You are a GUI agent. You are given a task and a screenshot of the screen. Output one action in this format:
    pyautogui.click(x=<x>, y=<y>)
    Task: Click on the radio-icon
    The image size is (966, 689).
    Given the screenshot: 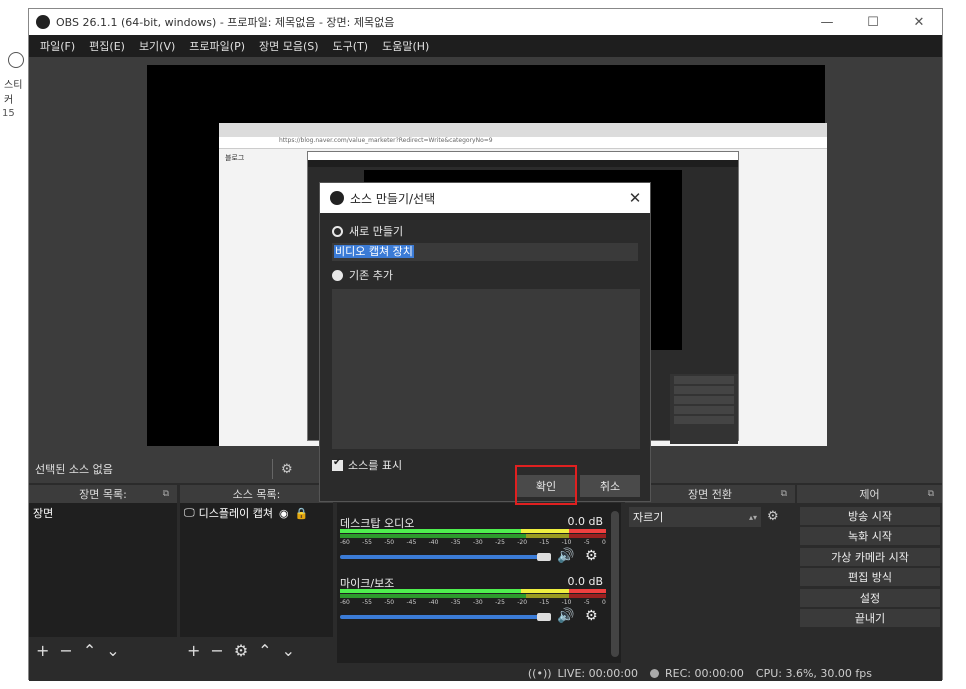 What is the action you would take?
    pyautogui.click(x=337, y=275)
    